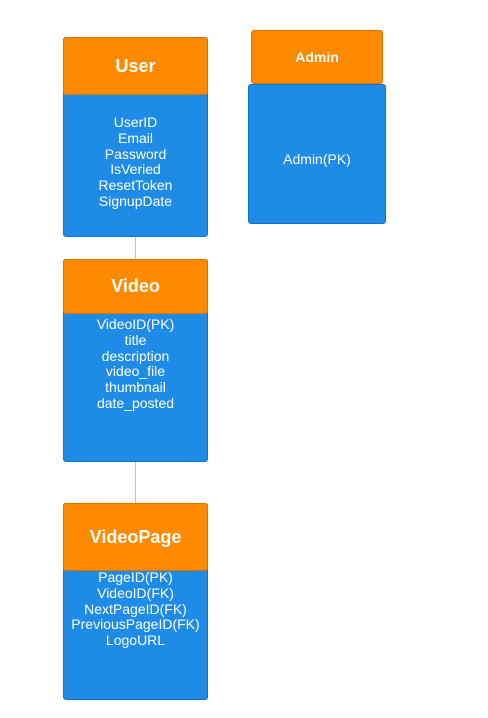  I want to click on field-signupdate: SignupDate, so click(135, 200).